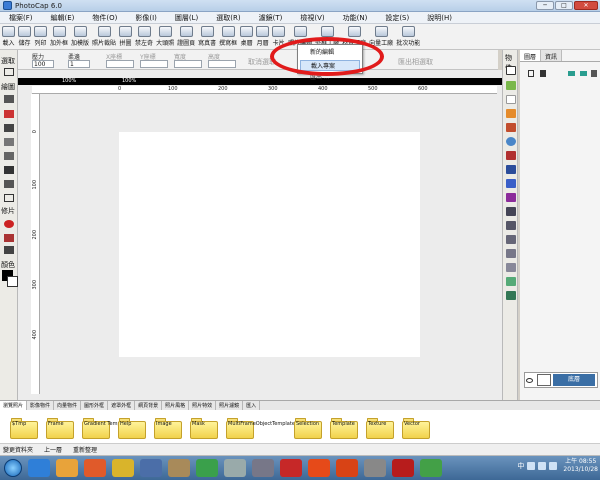  What do you see at coordinates (43, 64) in the screenshot?
I see `pressure-input: 100` at bounding box center [43, 64].